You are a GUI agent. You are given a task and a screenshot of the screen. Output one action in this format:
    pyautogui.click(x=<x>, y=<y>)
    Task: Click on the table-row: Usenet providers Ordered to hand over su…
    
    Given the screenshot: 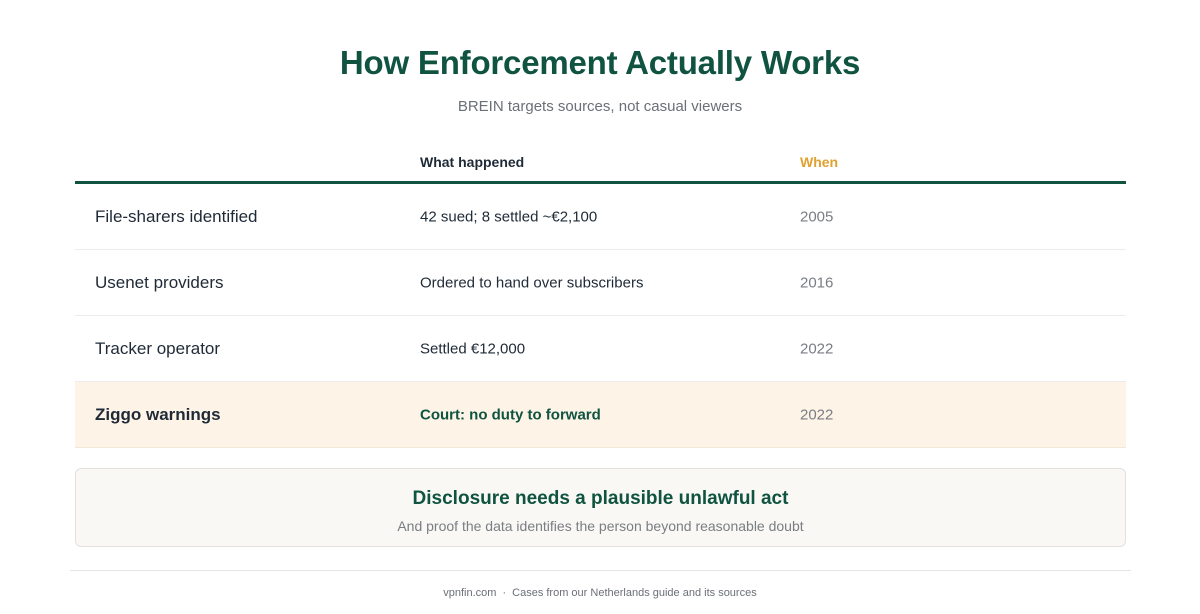 What is the action you would take?
    pyautogui.click(x=600, y=283)
    